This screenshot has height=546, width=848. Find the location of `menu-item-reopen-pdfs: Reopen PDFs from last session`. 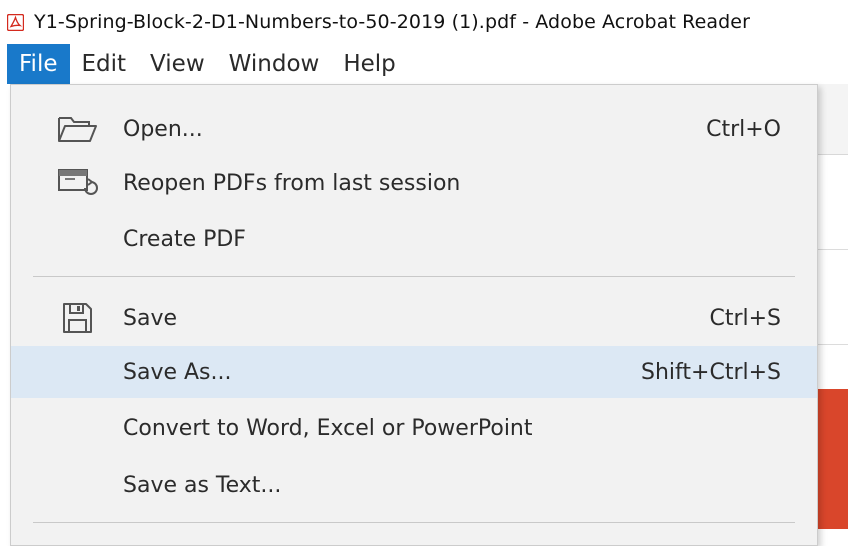

menu-item-reopen-pdfs: Reopen PDFs from last session is located at coordinates (414, 183).